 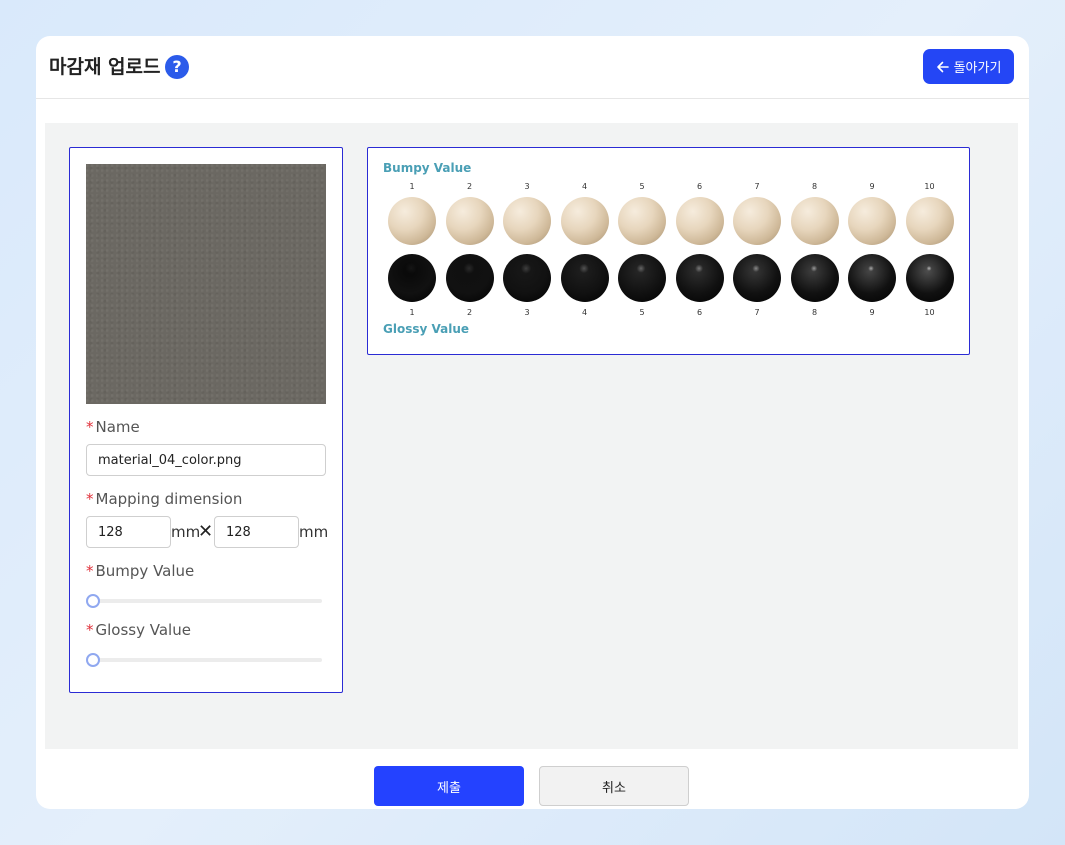 What do you see at coordinates (642, 312) in the screenshot?
I see `glossy-level-label: 5` at bounding box center [642, 312].